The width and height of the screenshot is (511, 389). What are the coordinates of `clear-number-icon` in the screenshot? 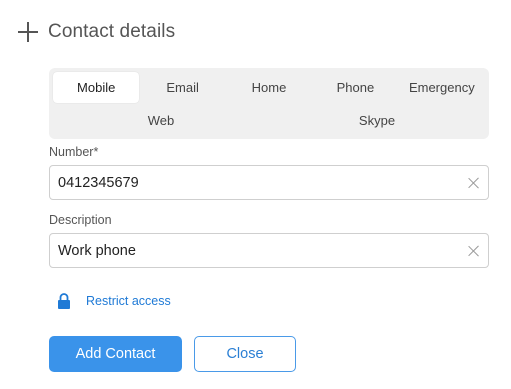 It's located at (474, 183).